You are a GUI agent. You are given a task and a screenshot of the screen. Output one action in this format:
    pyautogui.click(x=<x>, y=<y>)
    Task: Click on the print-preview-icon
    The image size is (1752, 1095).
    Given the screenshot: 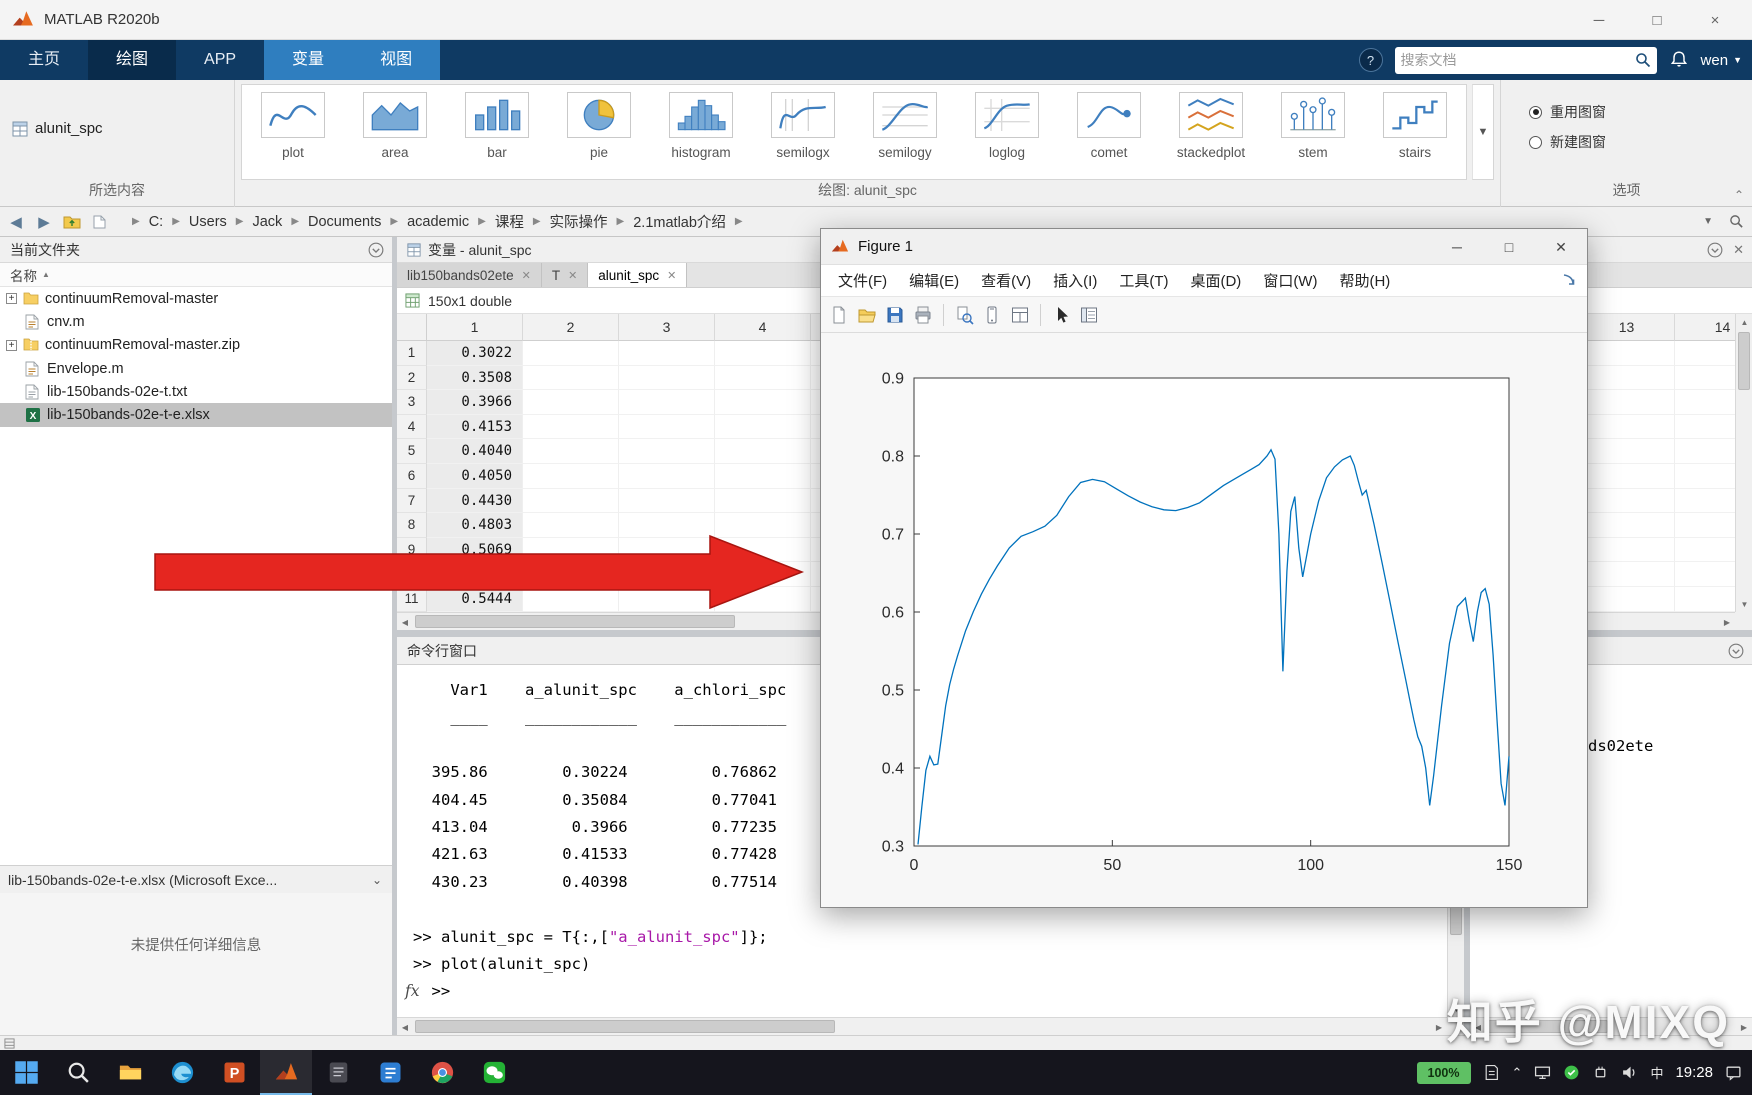 What is the action you would take?
    pyautogui.click(x=964, y=315)
    